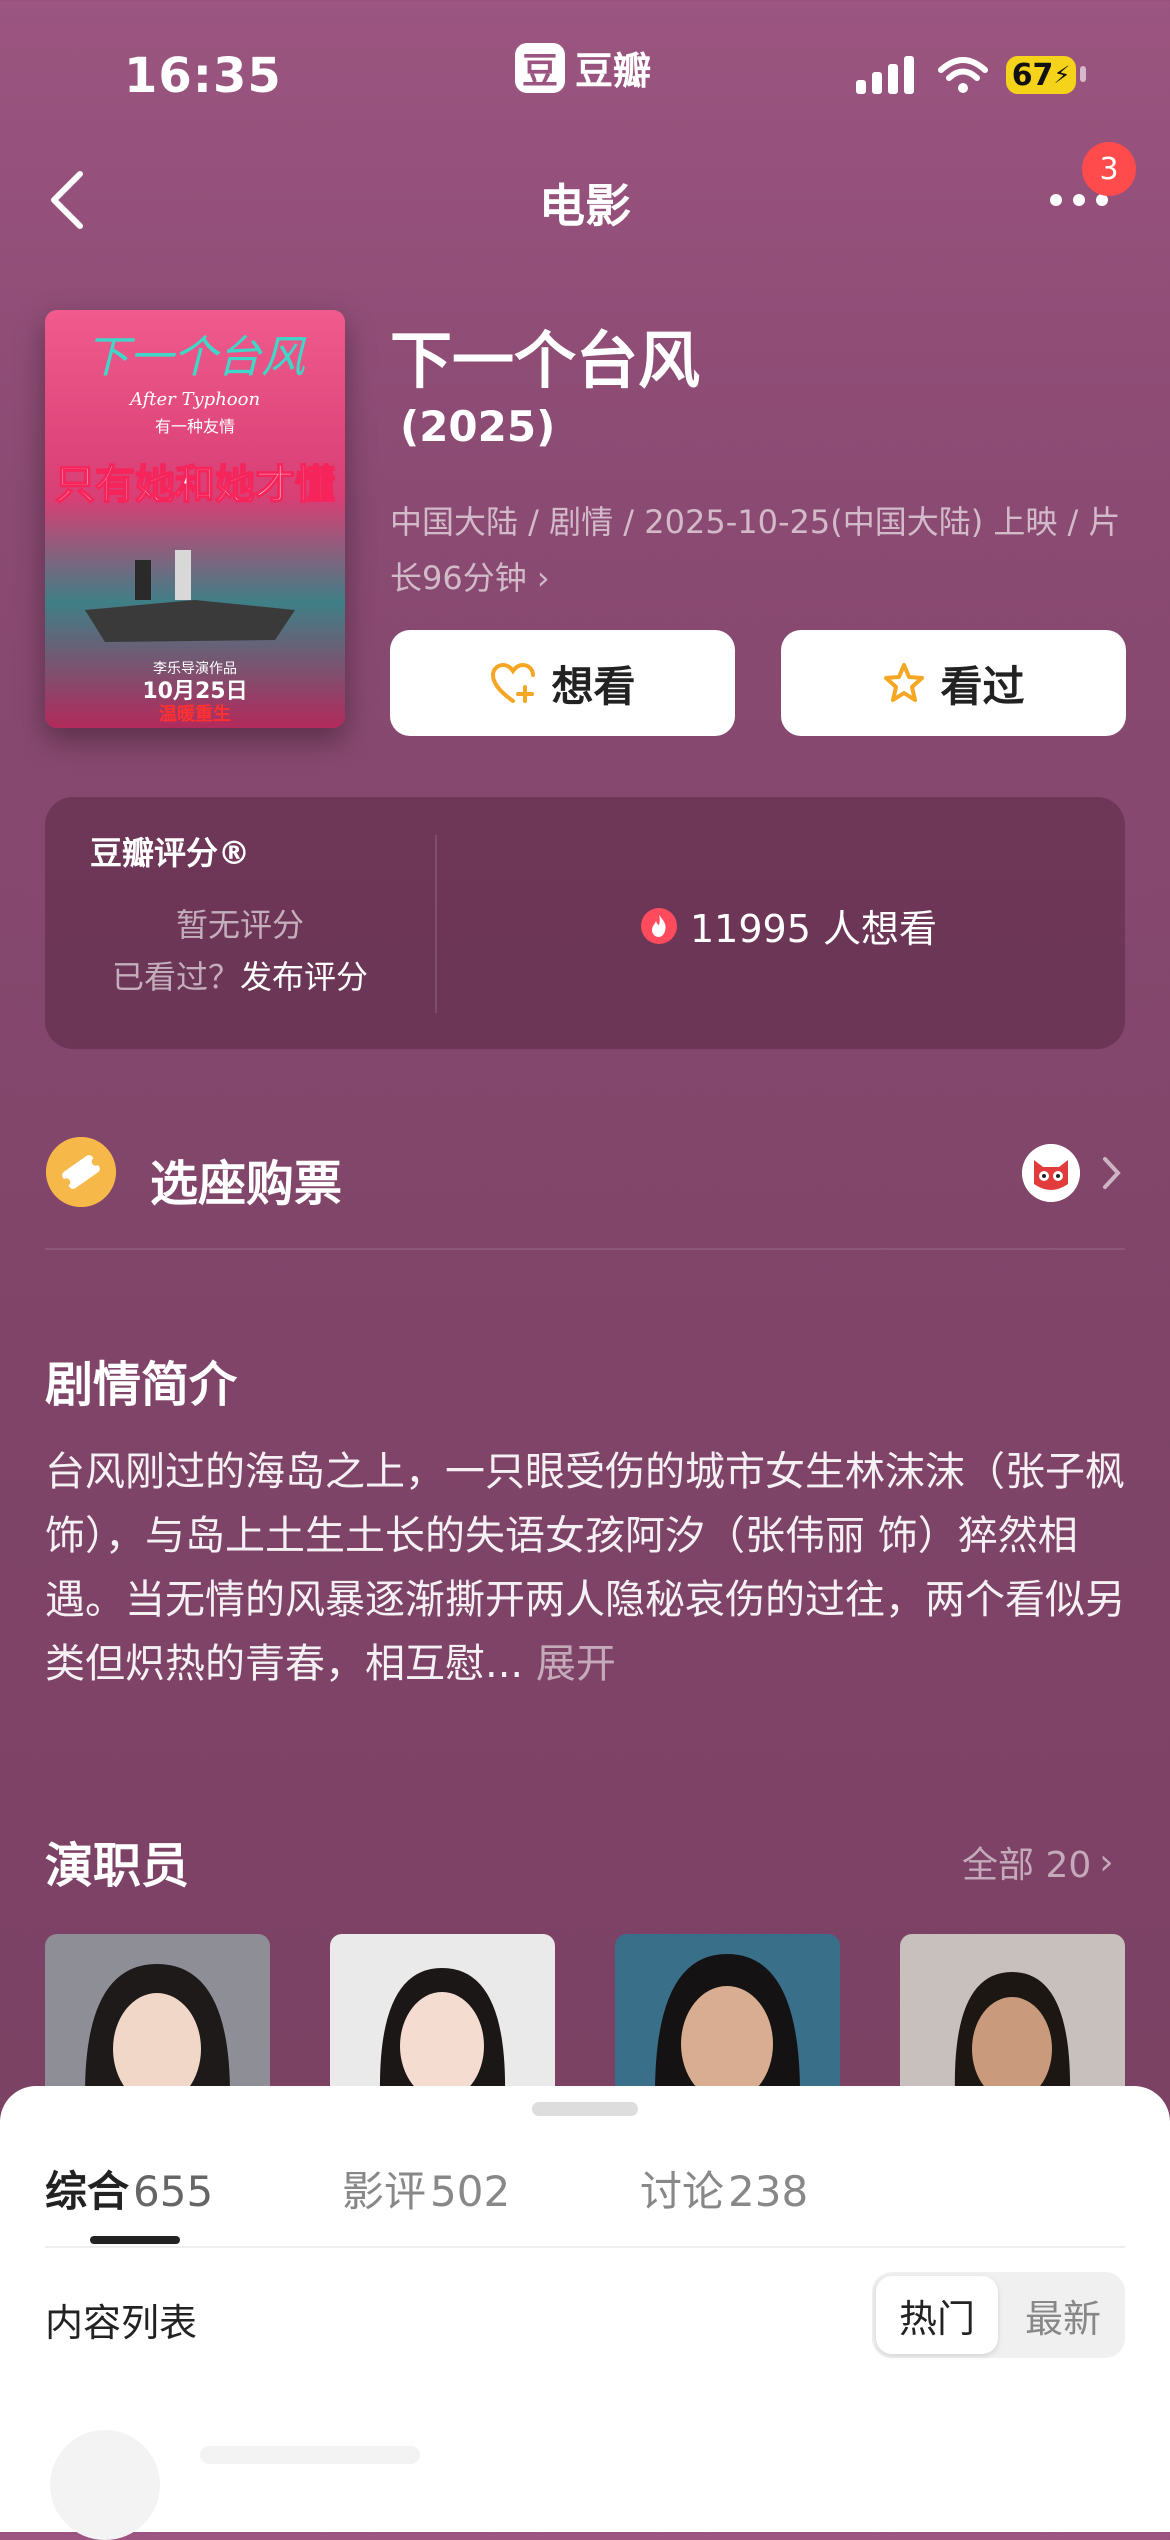 This screenshot has width=1170, height=2540. What do you see at coordinates (937, 2315) in the screenshot?
I see `sort-hot-button: 热门` at bounding box center [937, 2315].